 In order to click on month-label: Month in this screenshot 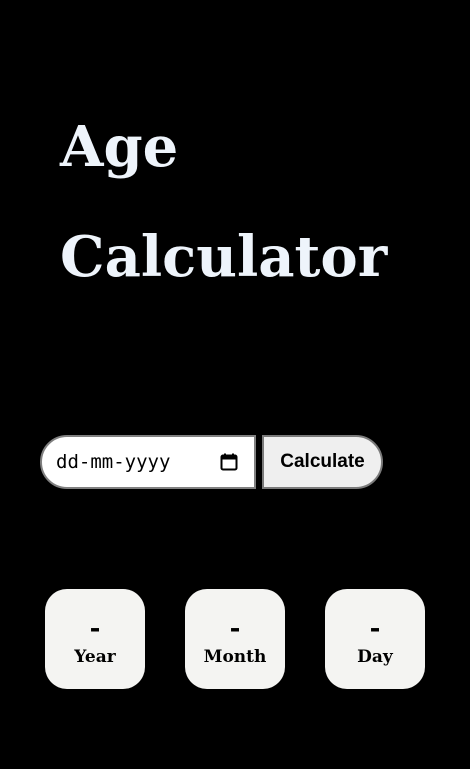, I will do `click(235, 657)`.